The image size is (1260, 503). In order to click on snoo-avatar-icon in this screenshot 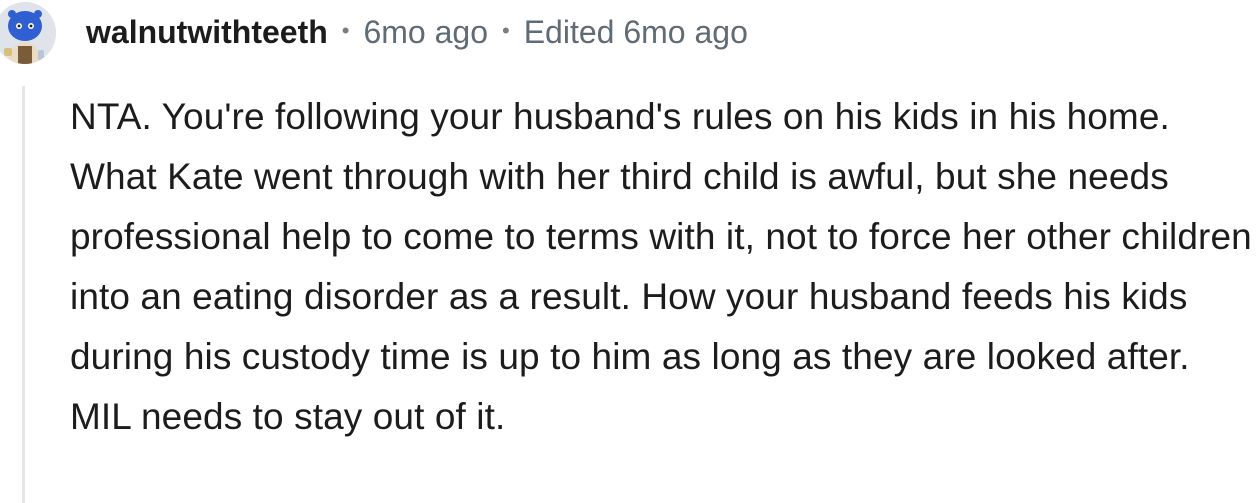, I will do `click(28, 33)`.